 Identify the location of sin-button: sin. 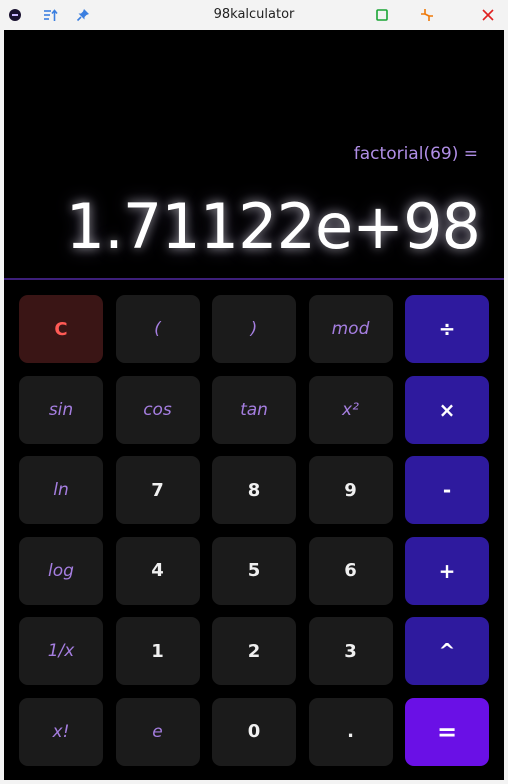
(61, 409).